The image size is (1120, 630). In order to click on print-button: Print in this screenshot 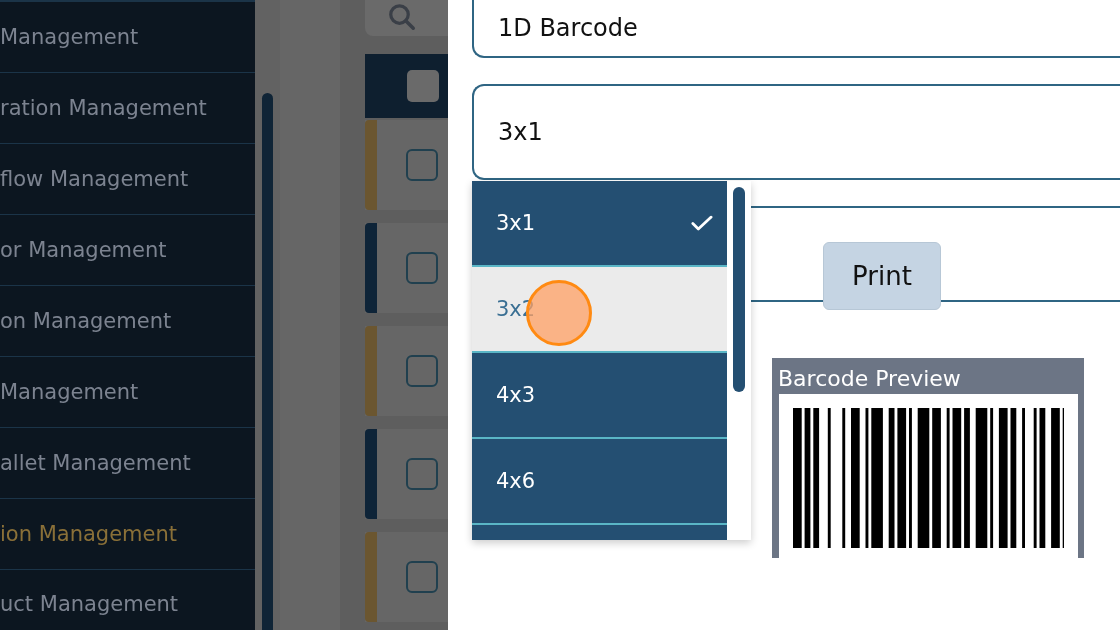, I will do `click(882, 276)`.